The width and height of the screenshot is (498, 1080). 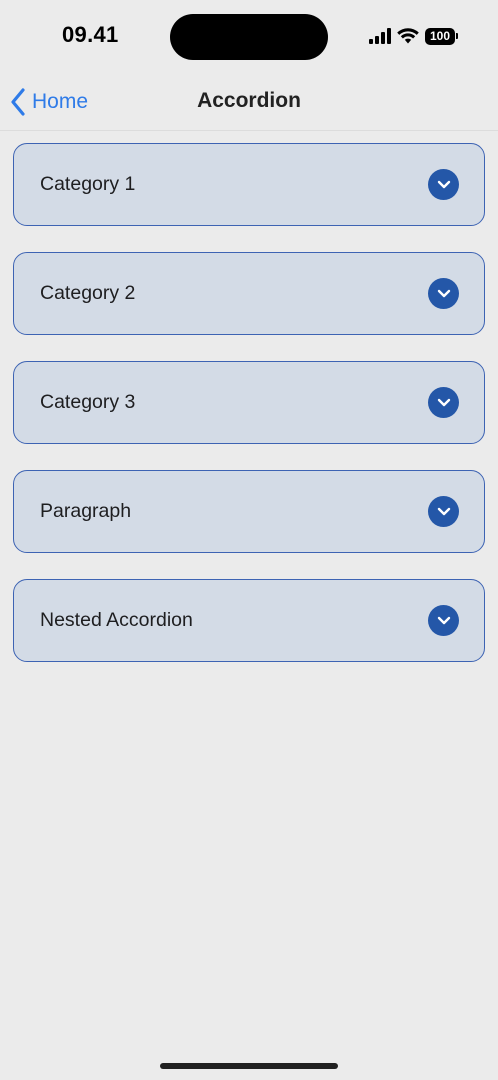 I want to click on status-bar: 09.41 100, so click(x=249, y=36).